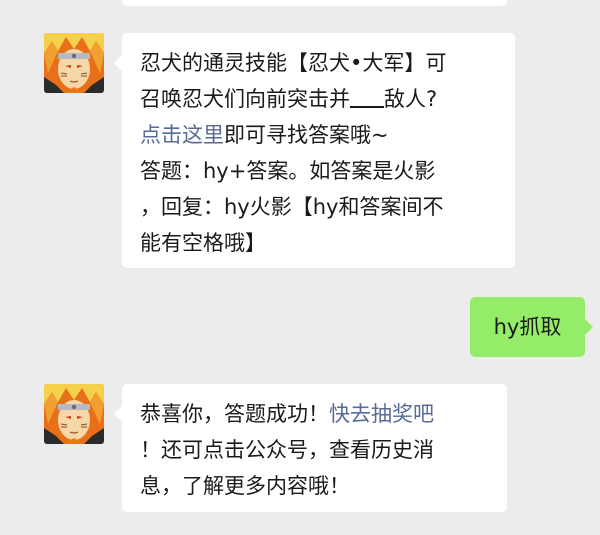  Describe the element at coordinates (287, 450) in the screenshot. I see `message-line: ！还可点击公众号，查看历史消` at that location.